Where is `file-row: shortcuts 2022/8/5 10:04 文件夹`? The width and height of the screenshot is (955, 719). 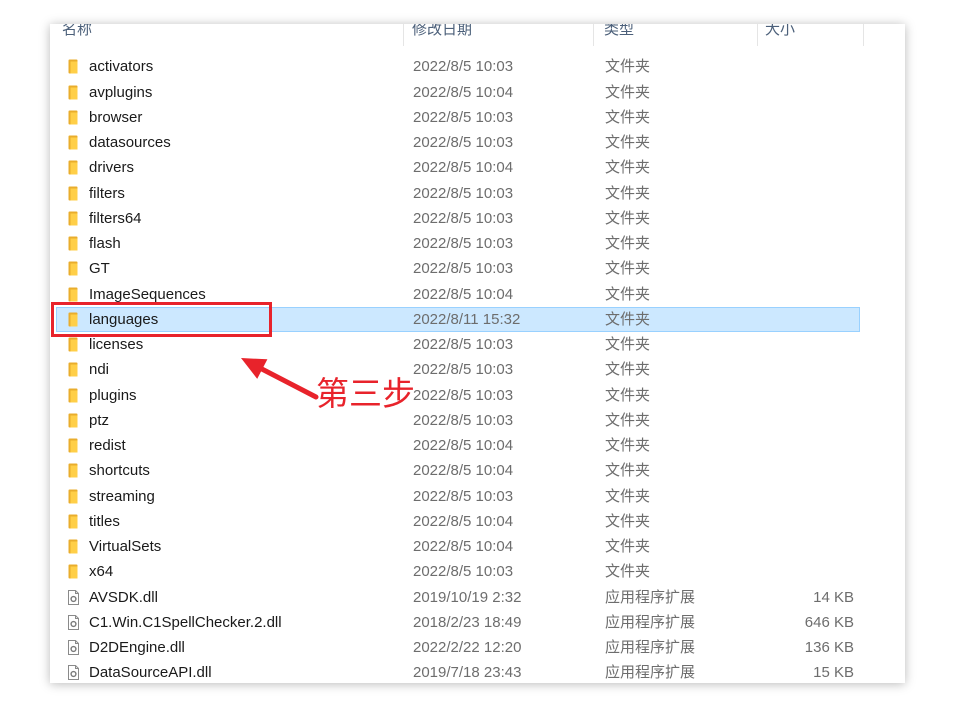 file-row: shortcuts 2022/8/5 10:04 文件夹 is located at coordinates (458, 470).